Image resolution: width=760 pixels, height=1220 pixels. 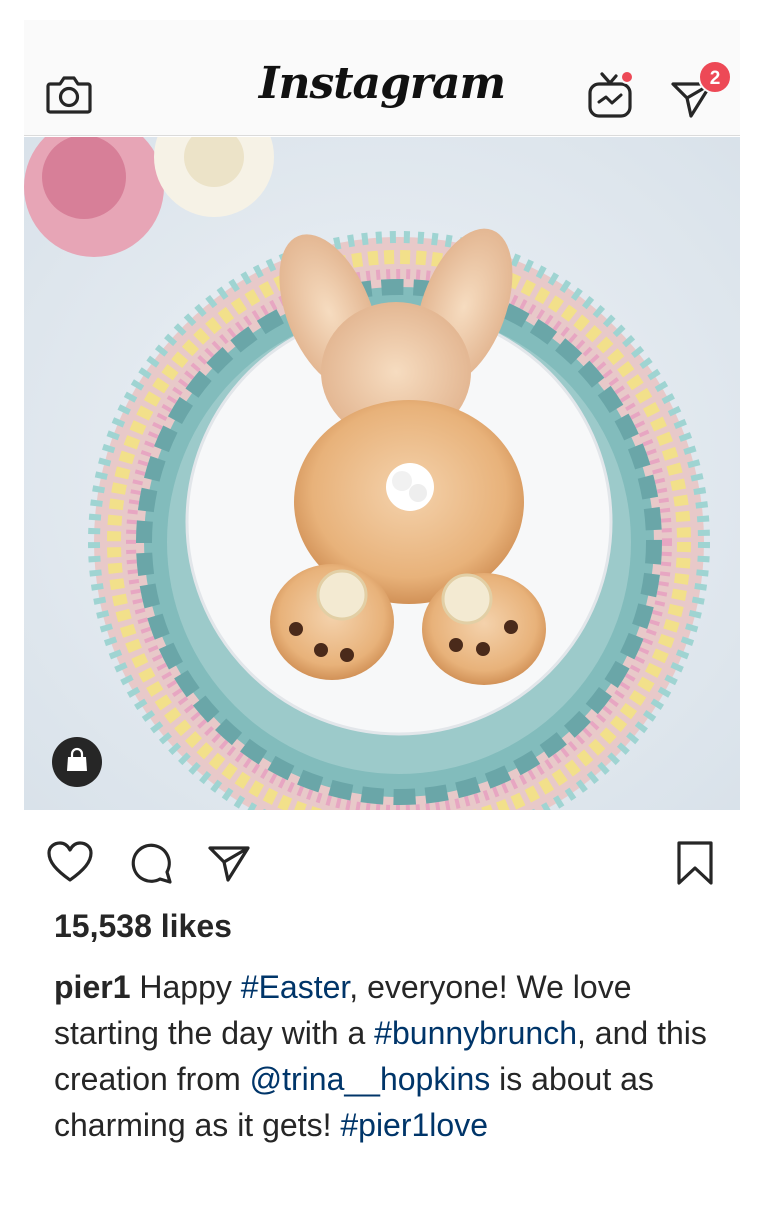 I want to click on hashtag-link: #pier1love, so click(x=414, y=1125).